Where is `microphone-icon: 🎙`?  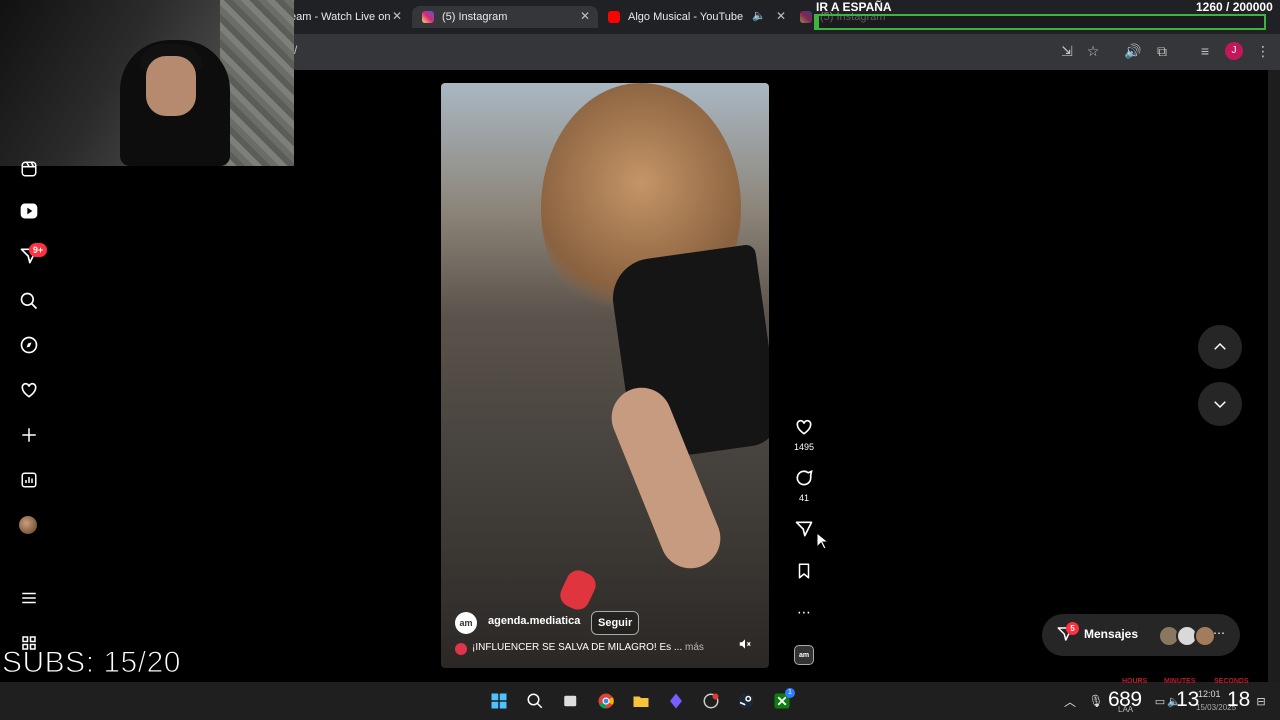
microphone-icon: 🎙 is located at coordinates (1096, 701).